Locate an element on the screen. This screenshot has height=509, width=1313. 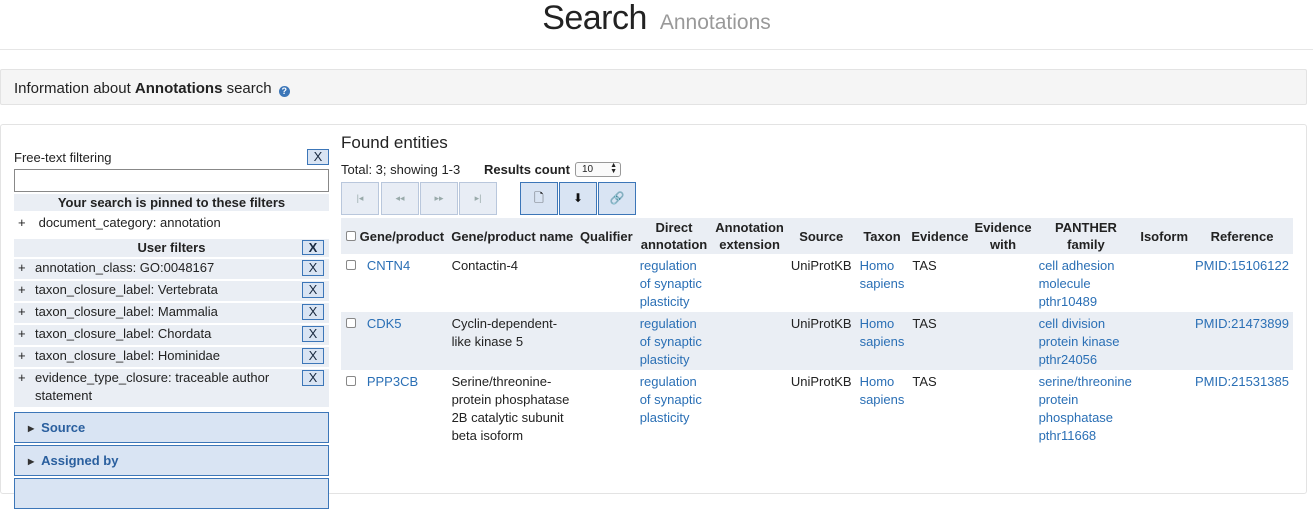
download-button: ⬇ is located at coordinates (578, 198).